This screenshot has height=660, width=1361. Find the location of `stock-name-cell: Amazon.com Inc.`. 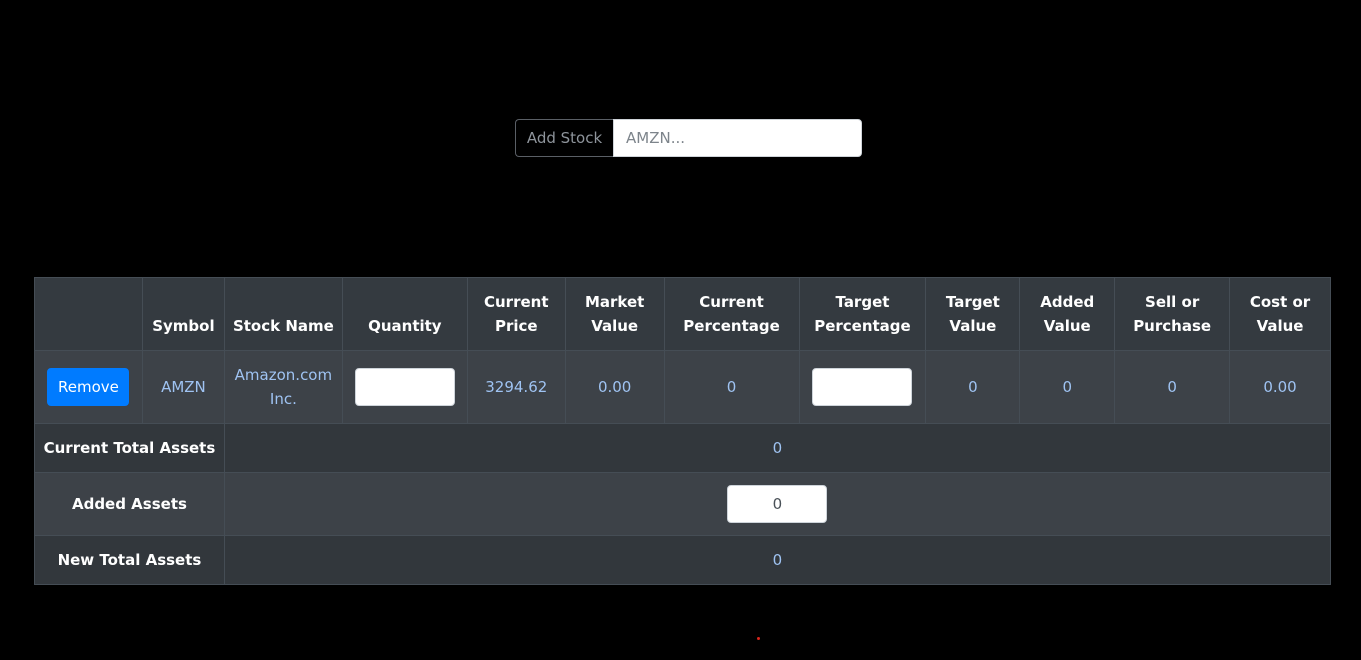

stock-name-cell: Amazon.com Inc. is located at coordinates (283, 387).